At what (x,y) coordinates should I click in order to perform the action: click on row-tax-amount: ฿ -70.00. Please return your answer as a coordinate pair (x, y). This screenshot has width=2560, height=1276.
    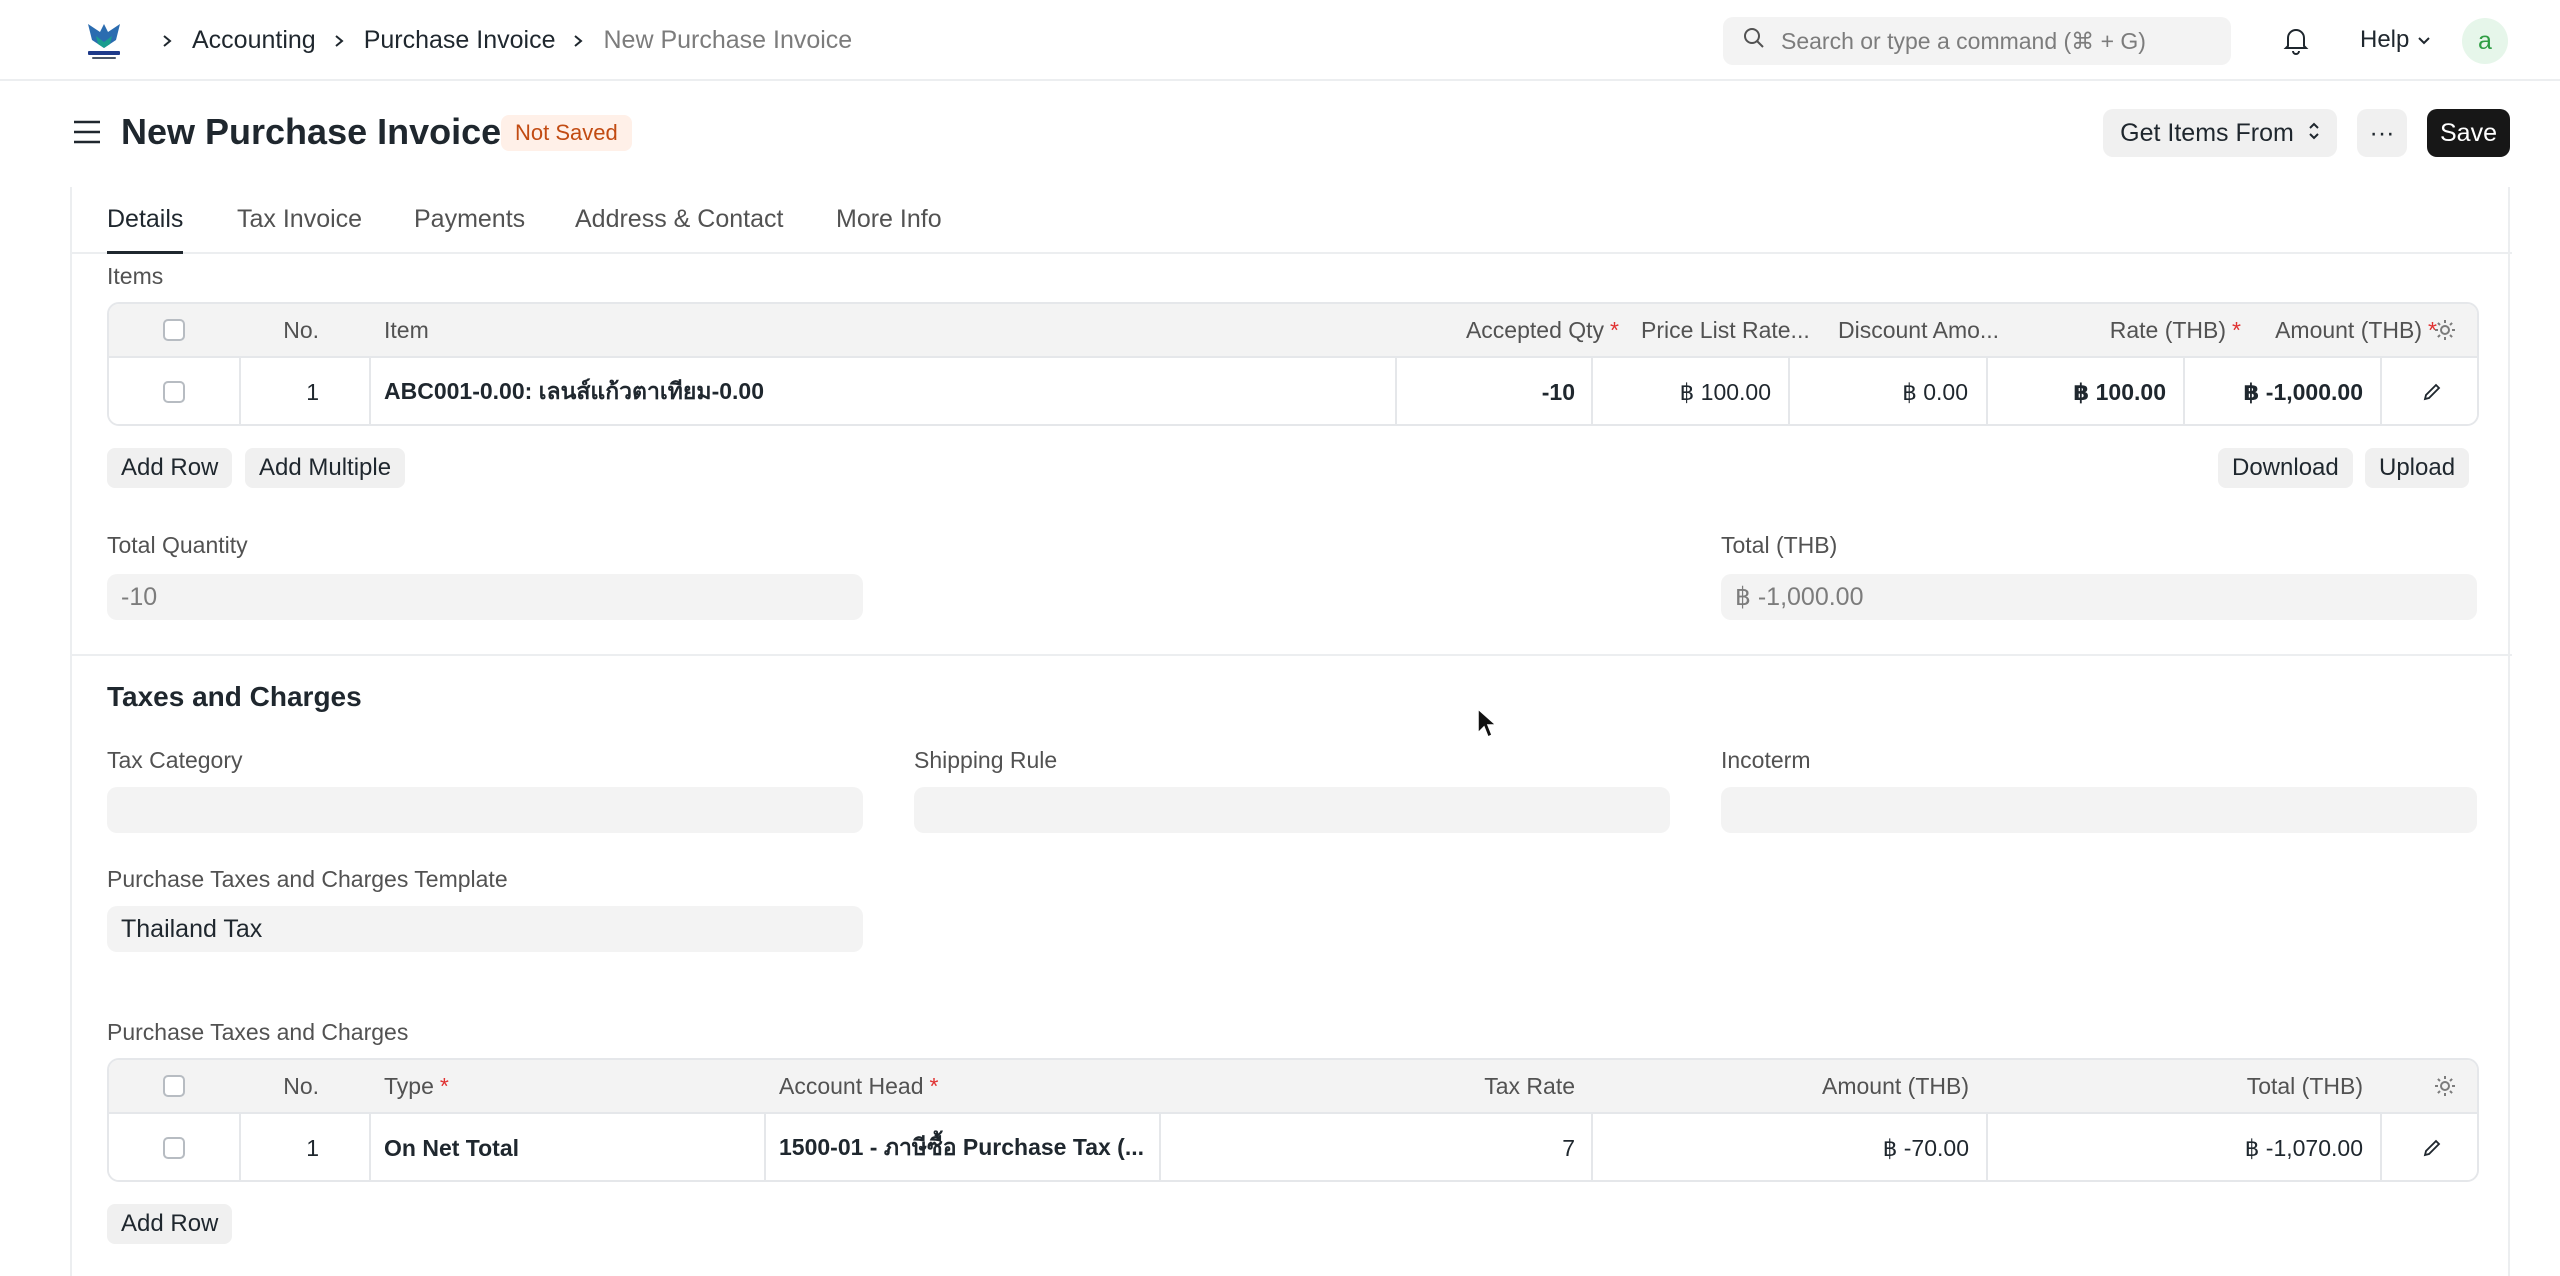
    Looking at the image, I should click on (1882, 1147).